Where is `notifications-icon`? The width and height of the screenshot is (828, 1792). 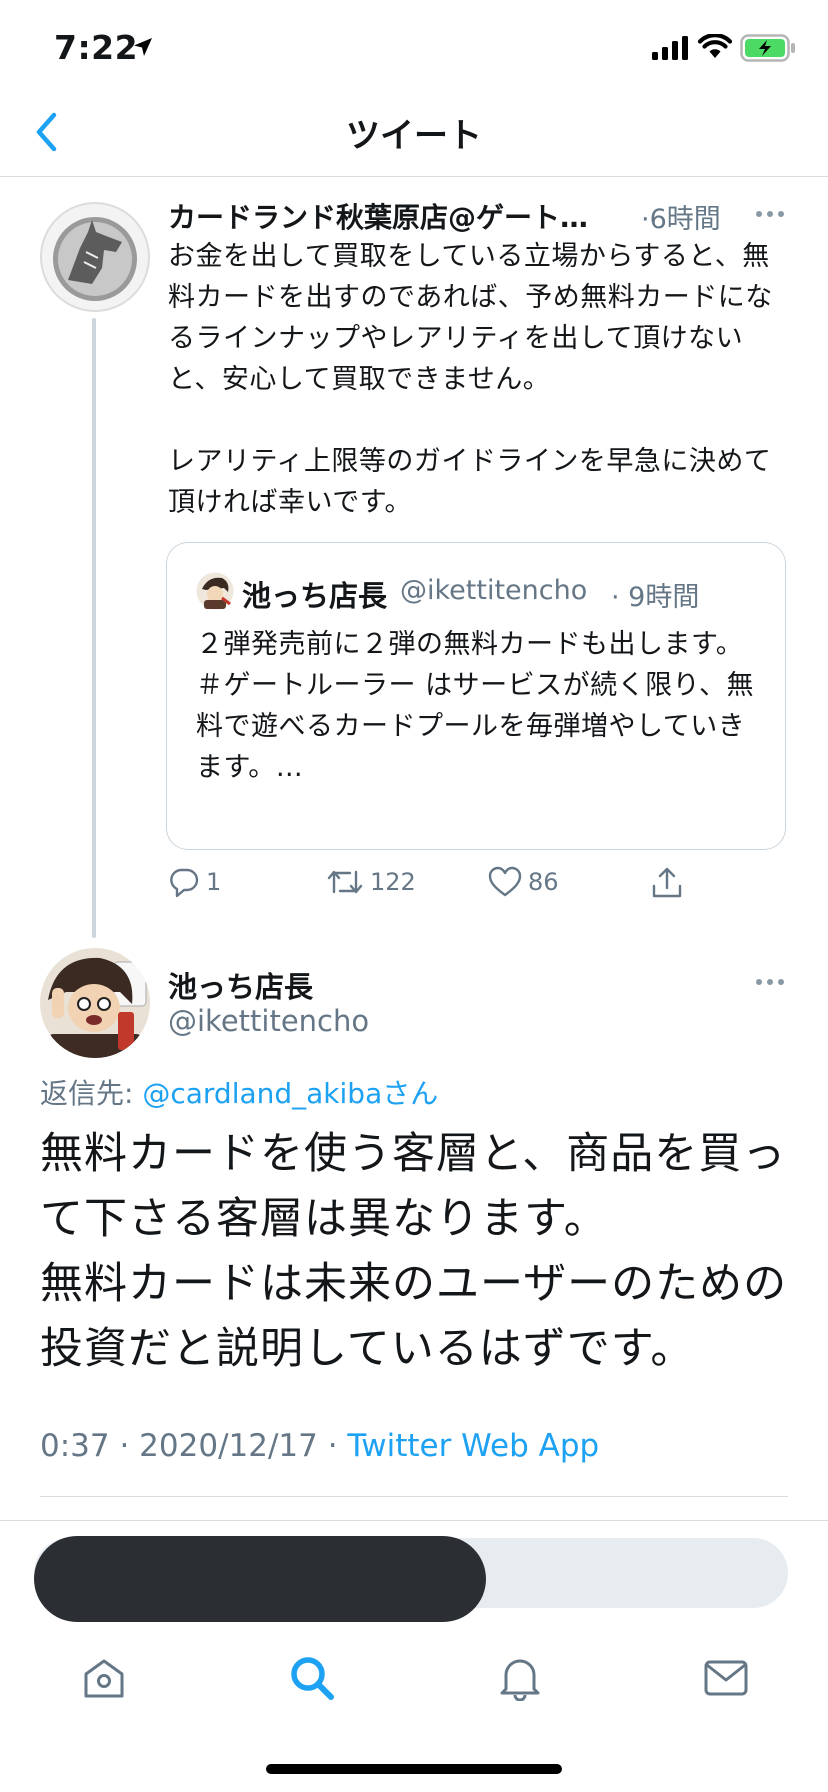
notifications-icon is located at coordinates (520, 1680).